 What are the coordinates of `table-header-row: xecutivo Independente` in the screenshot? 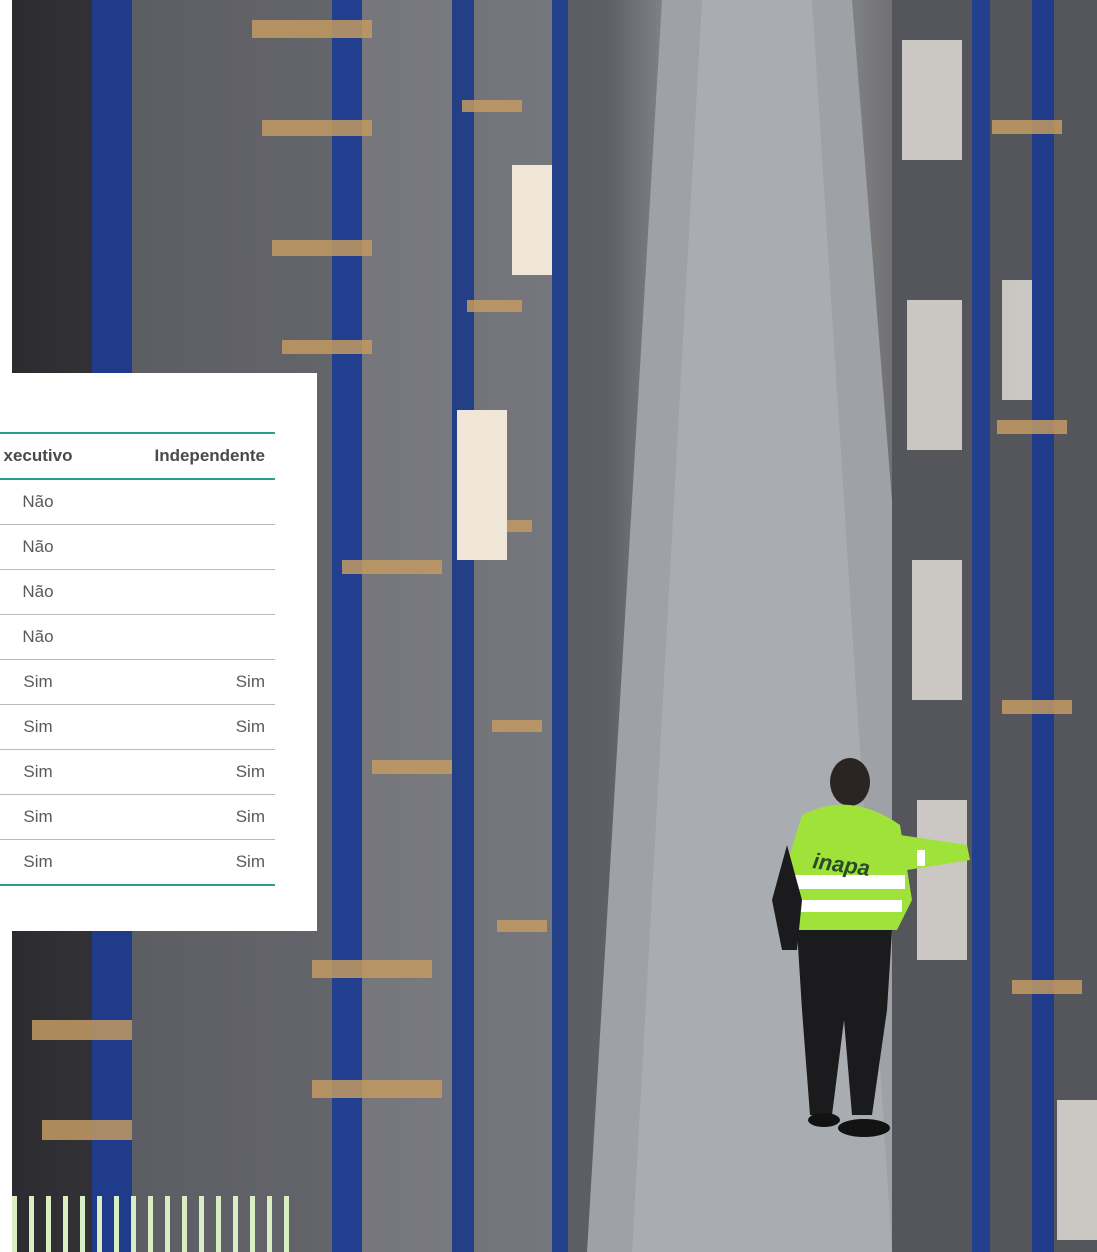 It's located at (137, 457).